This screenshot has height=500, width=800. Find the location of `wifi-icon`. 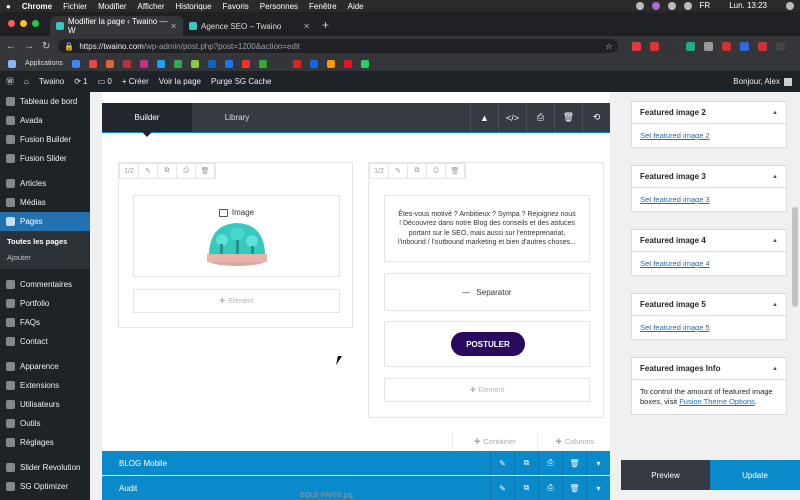

wifi-icon is located at coordinates (687, 5).